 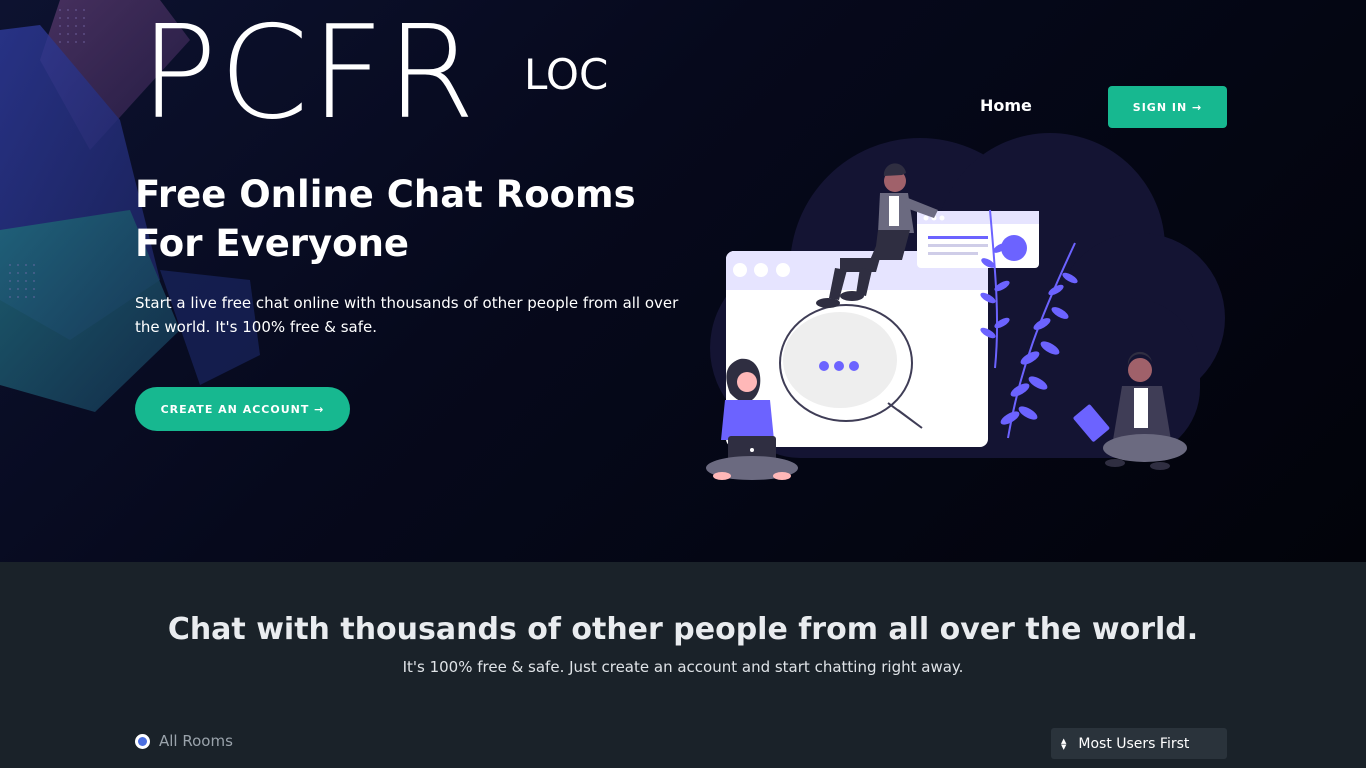 I want to click on site-logo: PCFR, so click(x=308, y=74).